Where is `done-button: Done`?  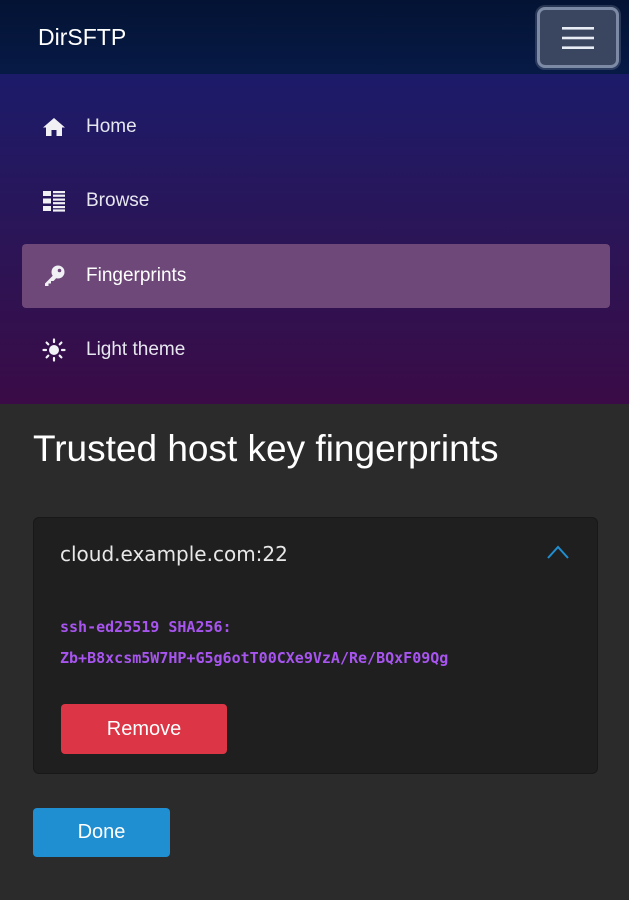
done-button: Done is located at coordinates (101, 832).